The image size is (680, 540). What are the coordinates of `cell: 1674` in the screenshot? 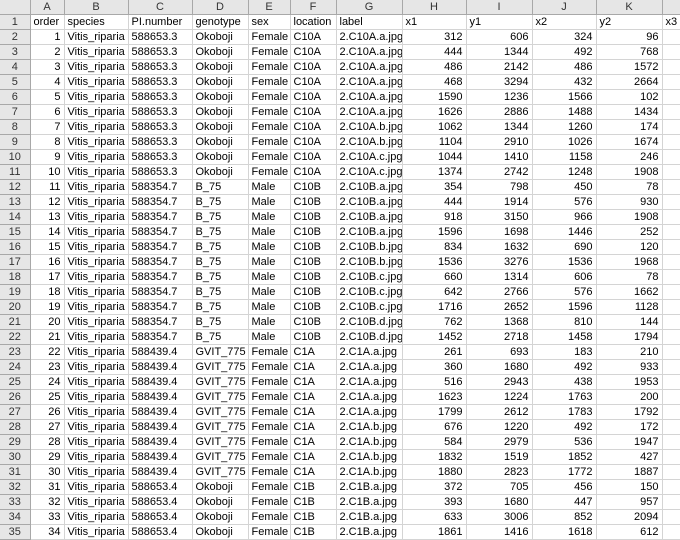 It's located at (629, 142).